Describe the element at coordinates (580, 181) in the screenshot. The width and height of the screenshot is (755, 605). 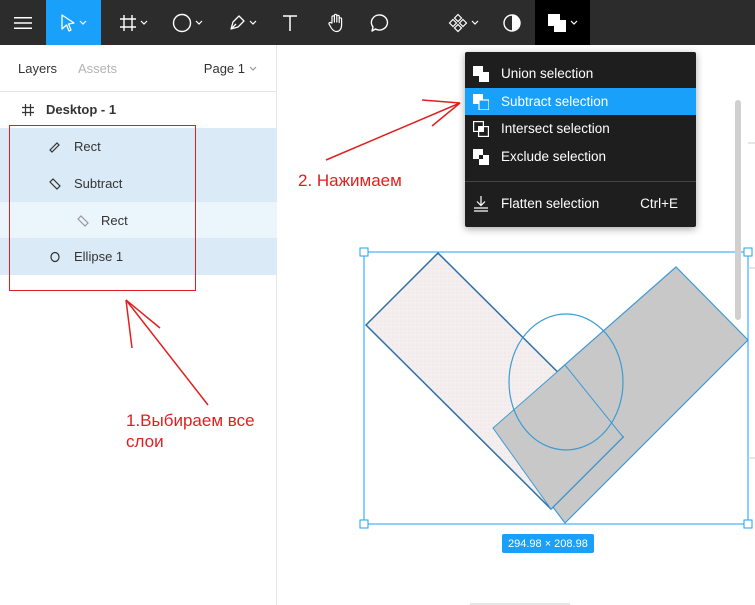
I see `menu-separator` at that location.